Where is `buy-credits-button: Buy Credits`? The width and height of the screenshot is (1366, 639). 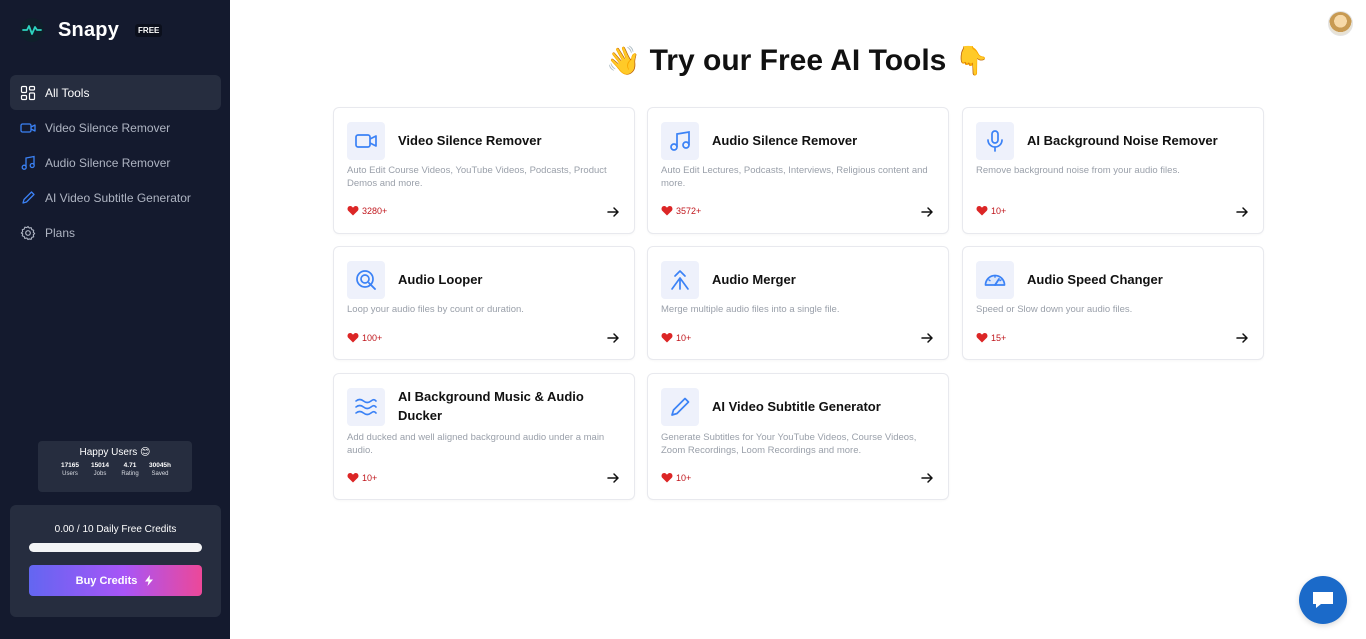
buy-credits-button: Buy Credits is located at coordinates (115, 580).